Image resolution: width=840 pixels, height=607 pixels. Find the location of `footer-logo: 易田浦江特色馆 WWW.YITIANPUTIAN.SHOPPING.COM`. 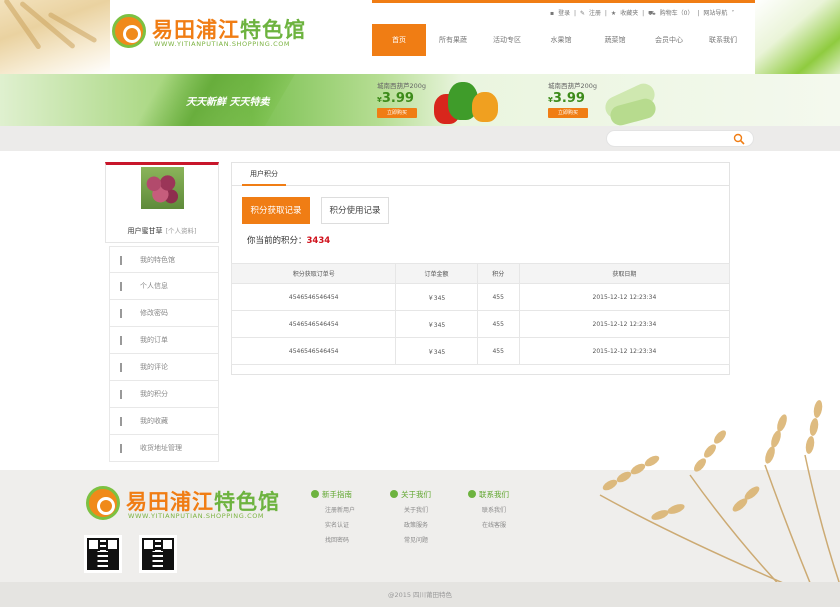

footer-logo: 易田浦江特色馆 WWW.YITIANPUTIAN.SHOPPING.COM is located at coordinates (186, 503).